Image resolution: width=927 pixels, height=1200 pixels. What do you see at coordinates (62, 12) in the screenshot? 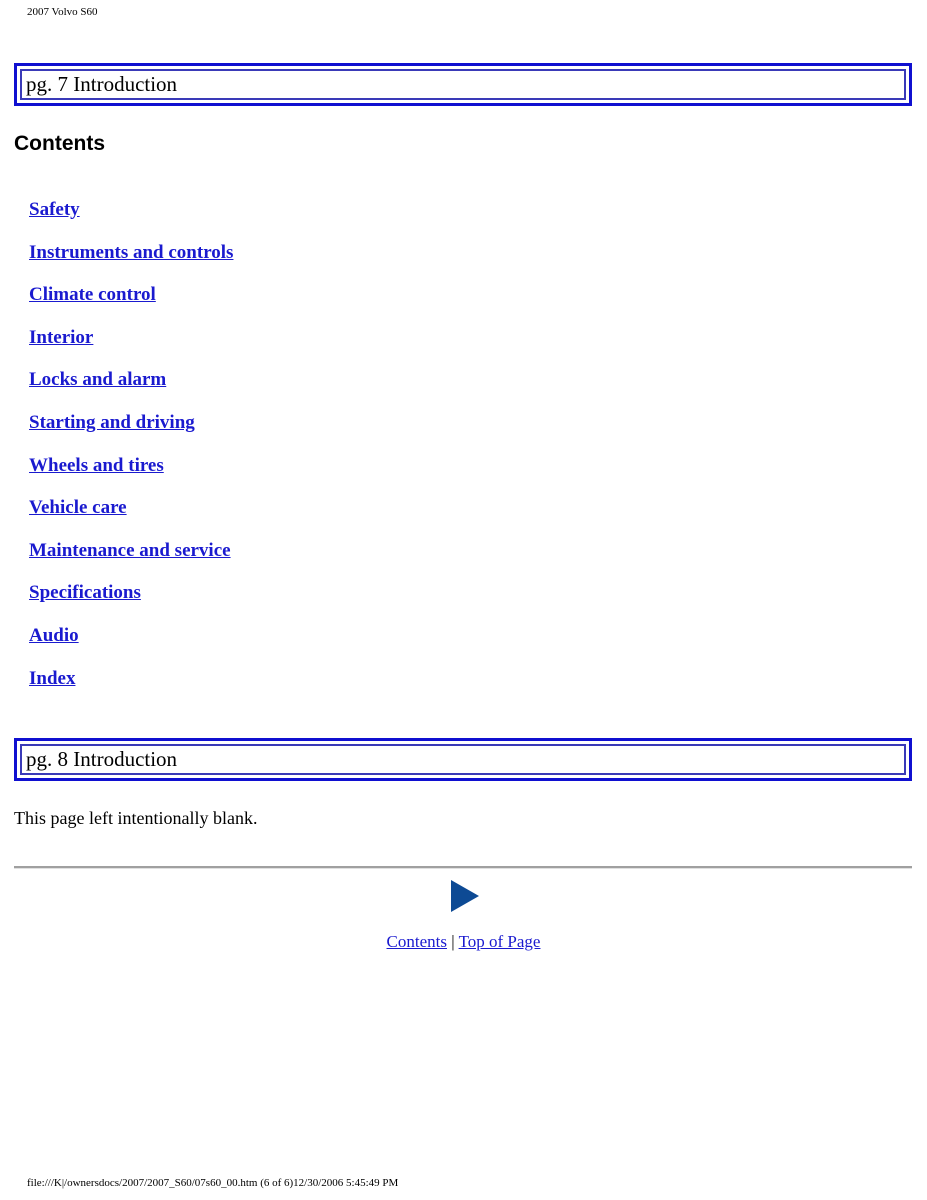
I see `running-header: 2007 Volvo S60` at bounding box center [62, 12].